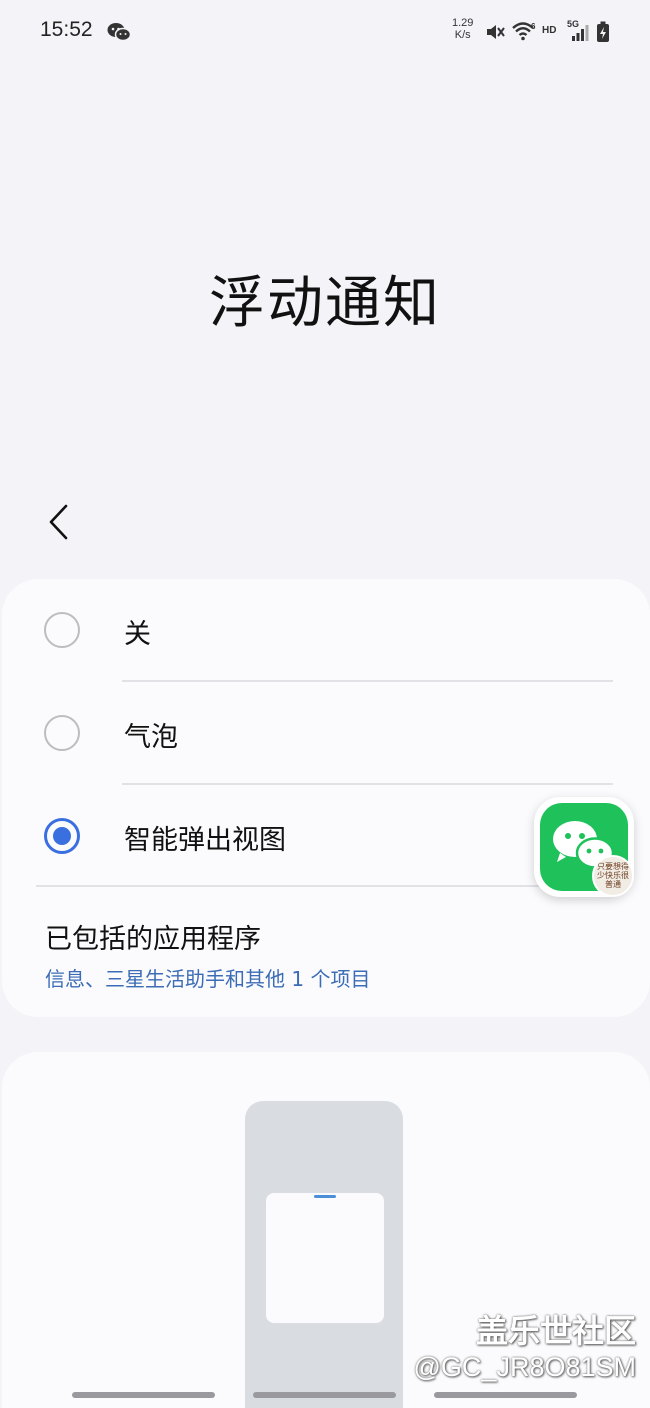  I want to click on back-button, so click(58, 522).